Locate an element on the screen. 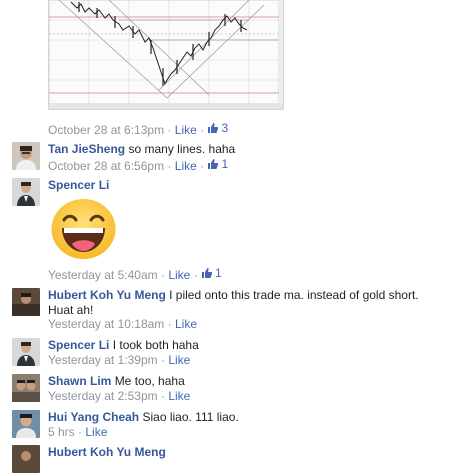  laughing-face-icon is located at coordinates (83, 229).